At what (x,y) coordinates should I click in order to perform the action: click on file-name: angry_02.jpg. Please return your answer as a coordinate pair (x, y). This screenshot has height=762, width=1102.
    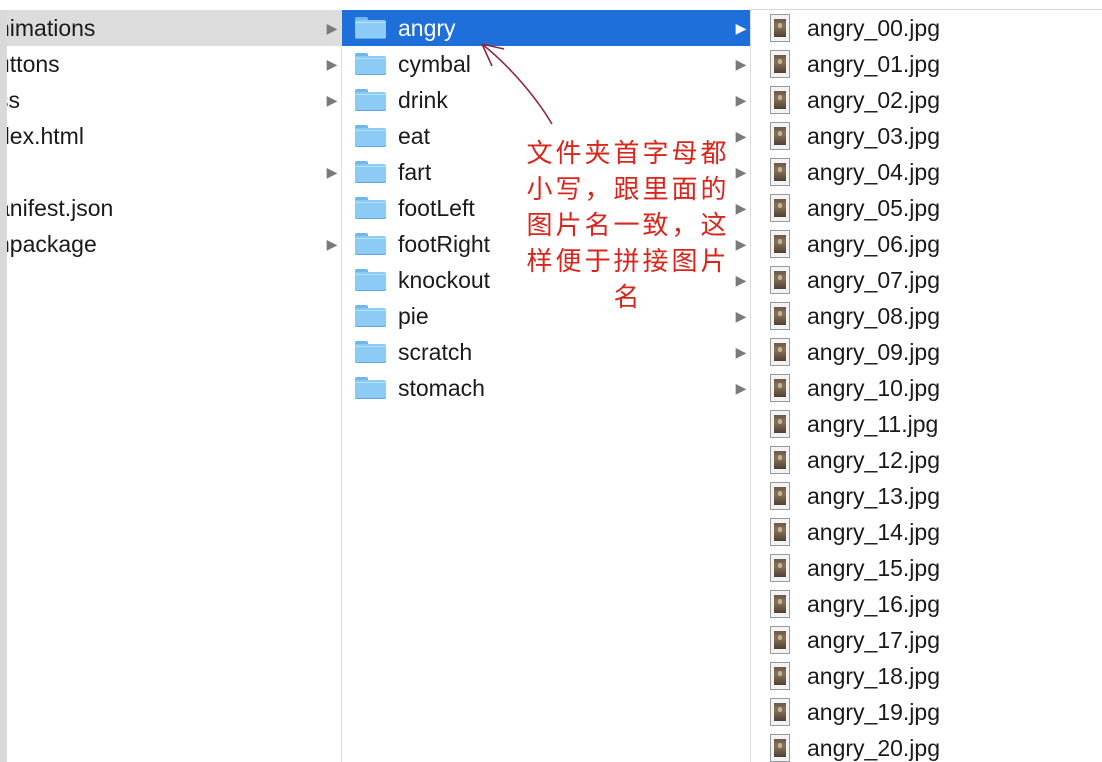
    Looking at the image, I should click on (873, 100).